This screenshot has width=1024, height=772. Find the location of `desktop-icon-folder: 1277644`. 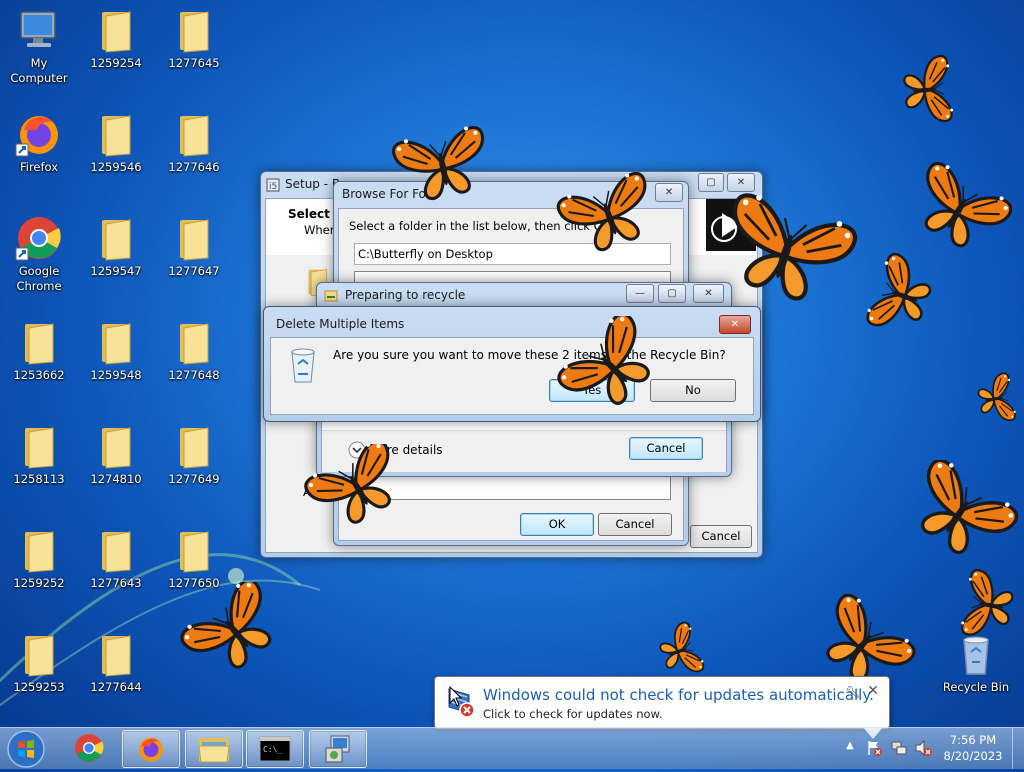

desktop-icon-folder: 1277644 is located at coordinates (116, 670).